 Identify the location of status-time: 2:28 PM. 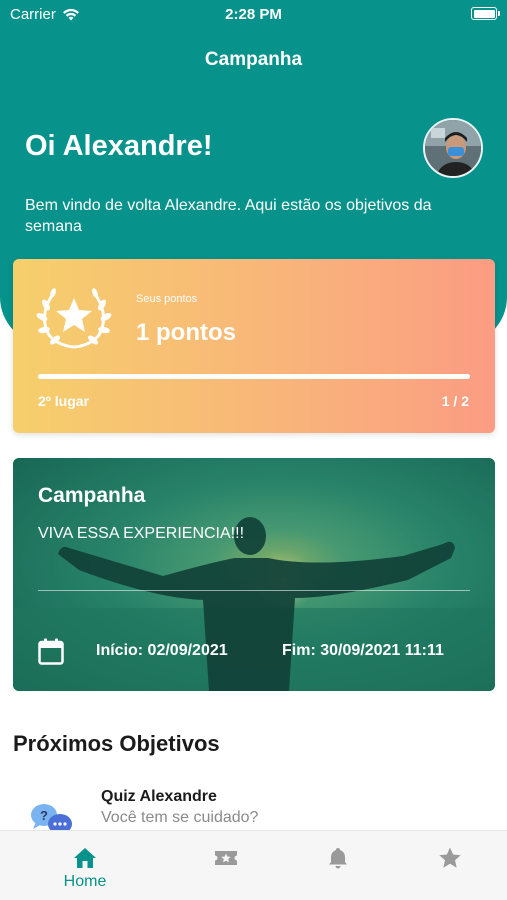
(253, 14).